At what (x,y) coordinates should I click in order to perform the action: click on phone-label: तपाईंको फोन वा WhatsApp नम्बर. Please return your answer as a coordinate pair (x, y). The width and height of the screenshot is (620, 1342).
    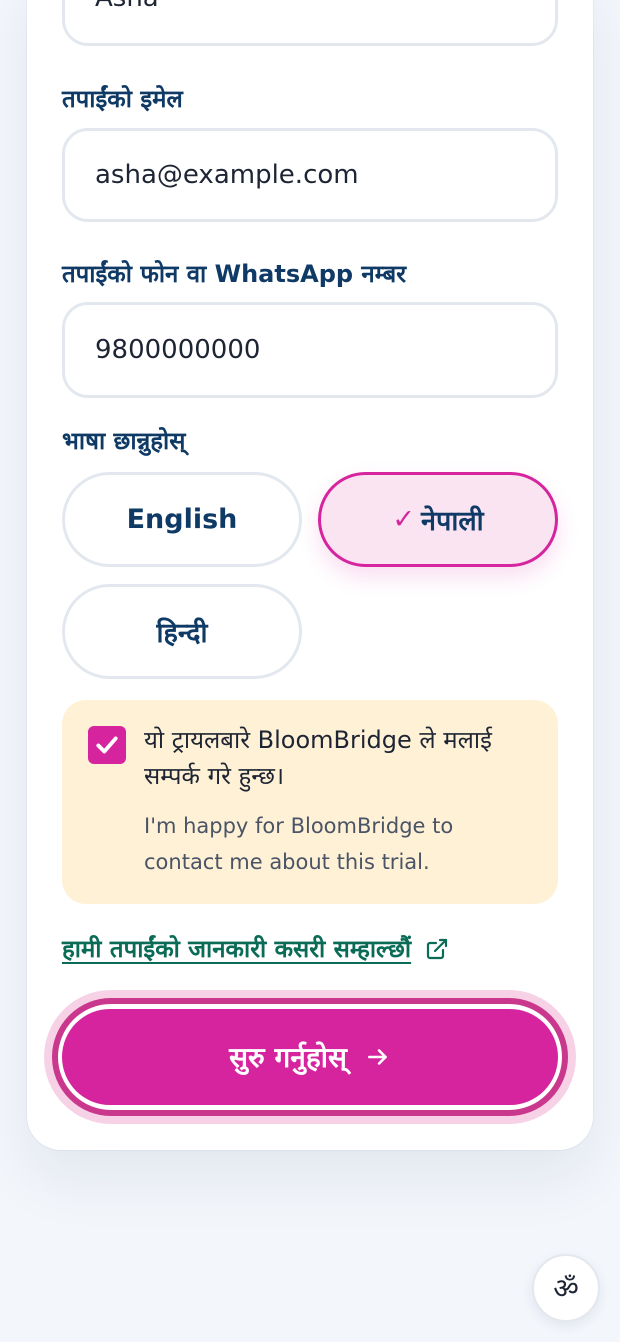
    Looking at the image, I should click on (234, 274).